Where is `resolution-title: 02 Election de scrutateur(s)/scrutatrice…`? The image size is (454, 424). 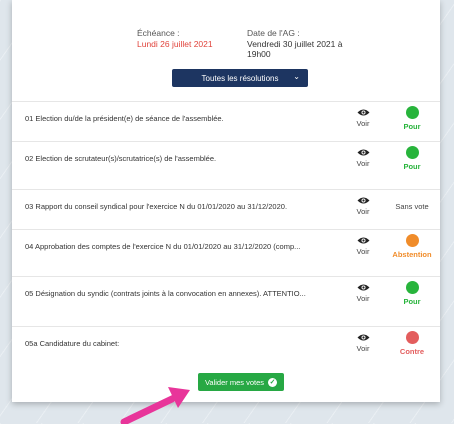 resolution-title: 02 Election de scrutateur(s)/scrutatrice… is located at coordinates (121, 158).